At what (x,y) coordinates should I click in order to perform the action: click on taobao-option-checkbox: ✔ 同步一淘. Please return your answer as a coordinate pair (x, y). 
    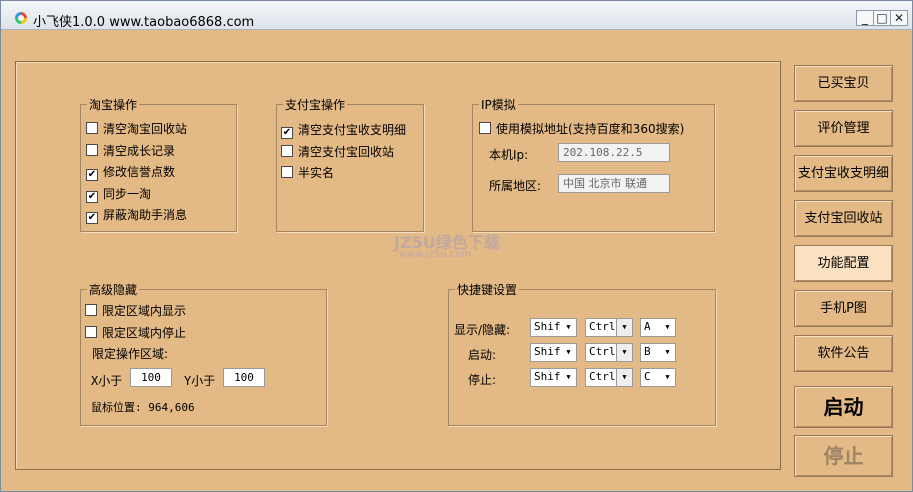
    Looking at the image, I should click on (118, 194).